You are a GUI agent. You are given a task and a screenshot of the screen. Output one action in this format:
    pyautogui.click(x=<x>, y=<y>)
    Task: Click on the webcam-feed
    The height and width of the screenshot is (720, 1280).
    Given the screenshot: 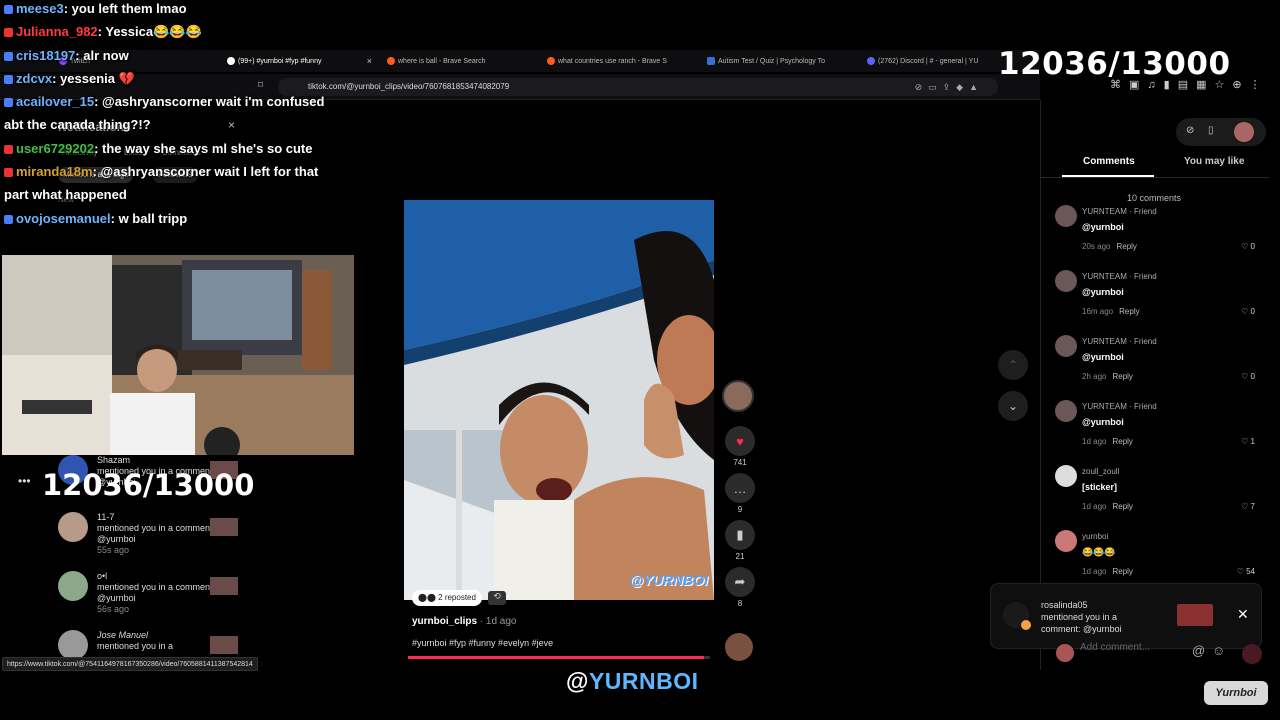 What is the action you would take?
    pyautogui.click(x=178, y=355)
    